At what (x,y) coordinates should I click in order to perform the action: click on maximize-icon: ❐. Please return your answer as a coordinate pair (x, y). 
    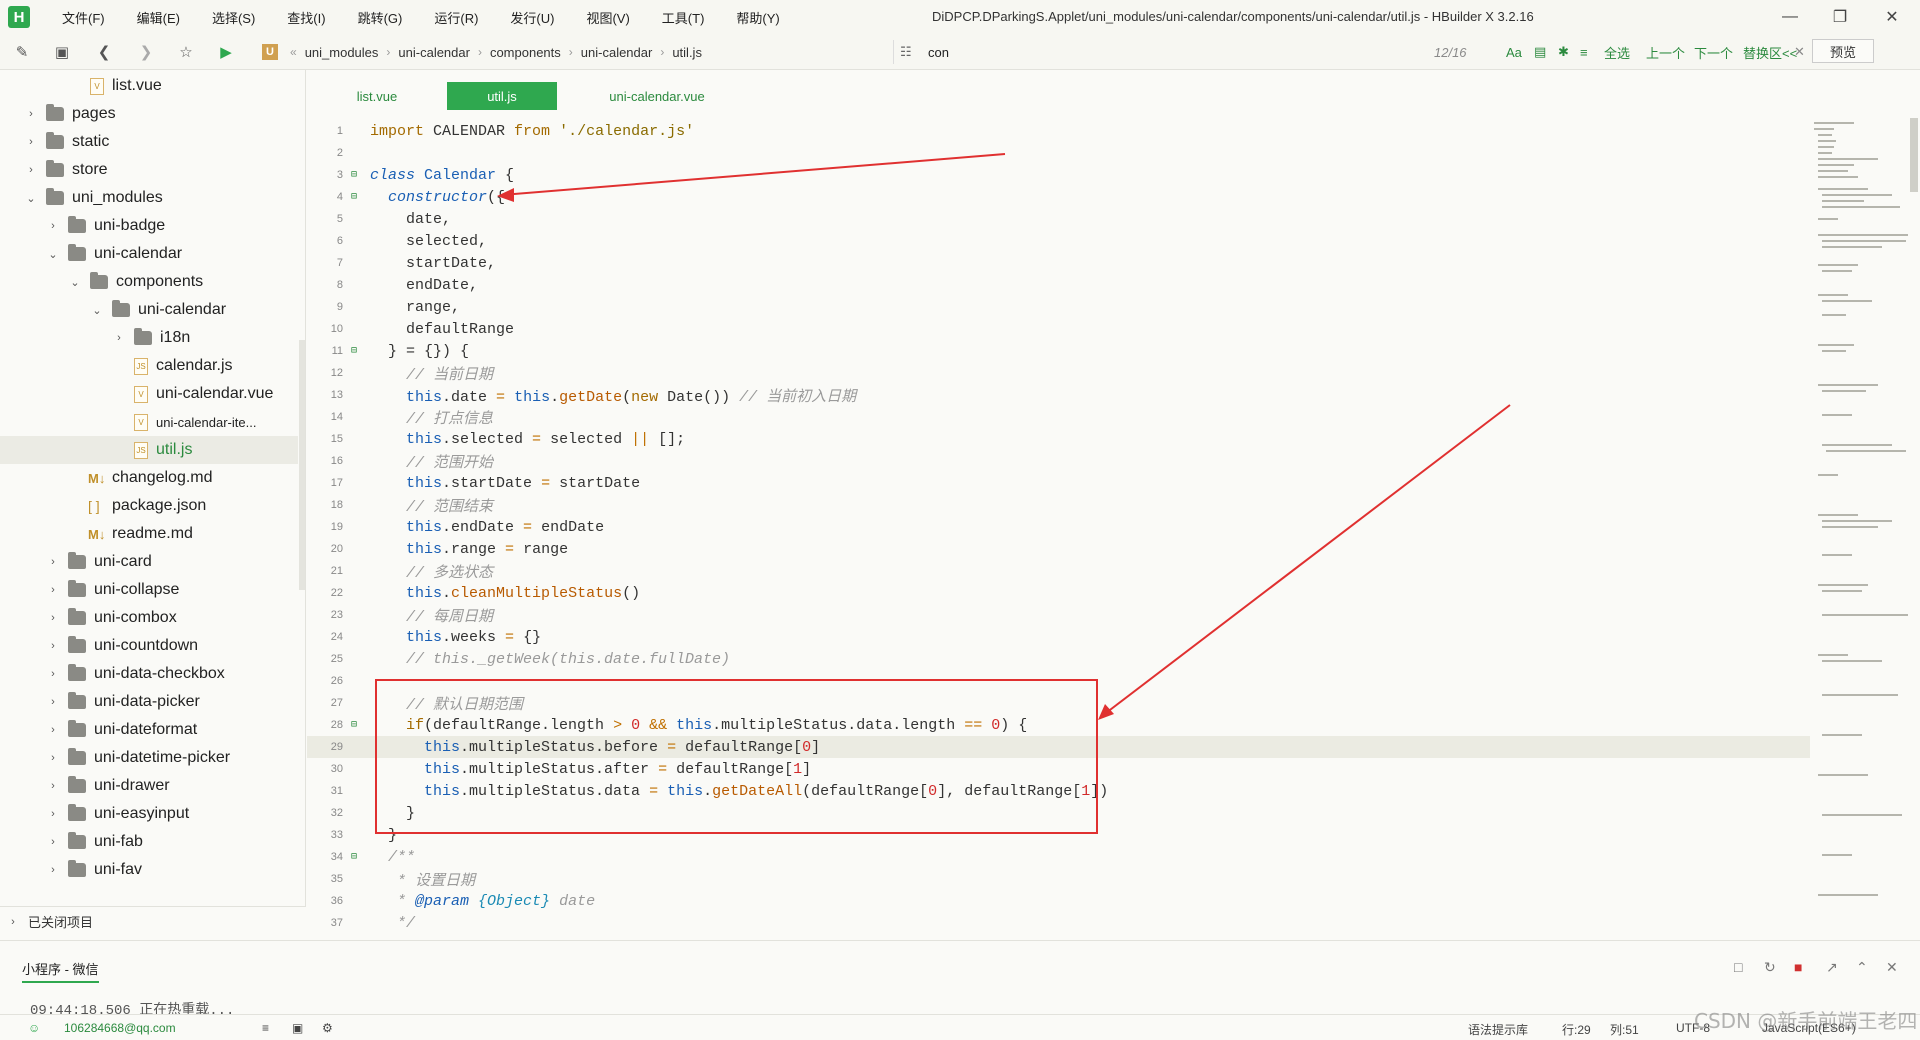
    Looking at the image, I should click on (1840, 17).